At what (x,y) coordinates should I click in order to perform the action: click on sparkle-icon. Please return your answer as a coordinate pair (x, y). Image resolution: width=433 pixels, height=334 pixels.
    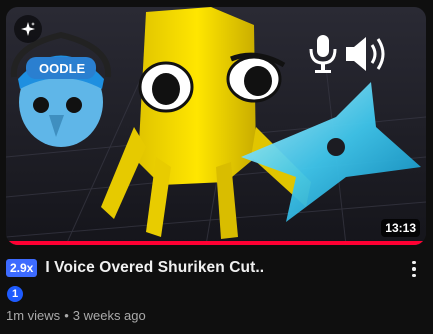
    Looking at the image, I should click on (28, 29).